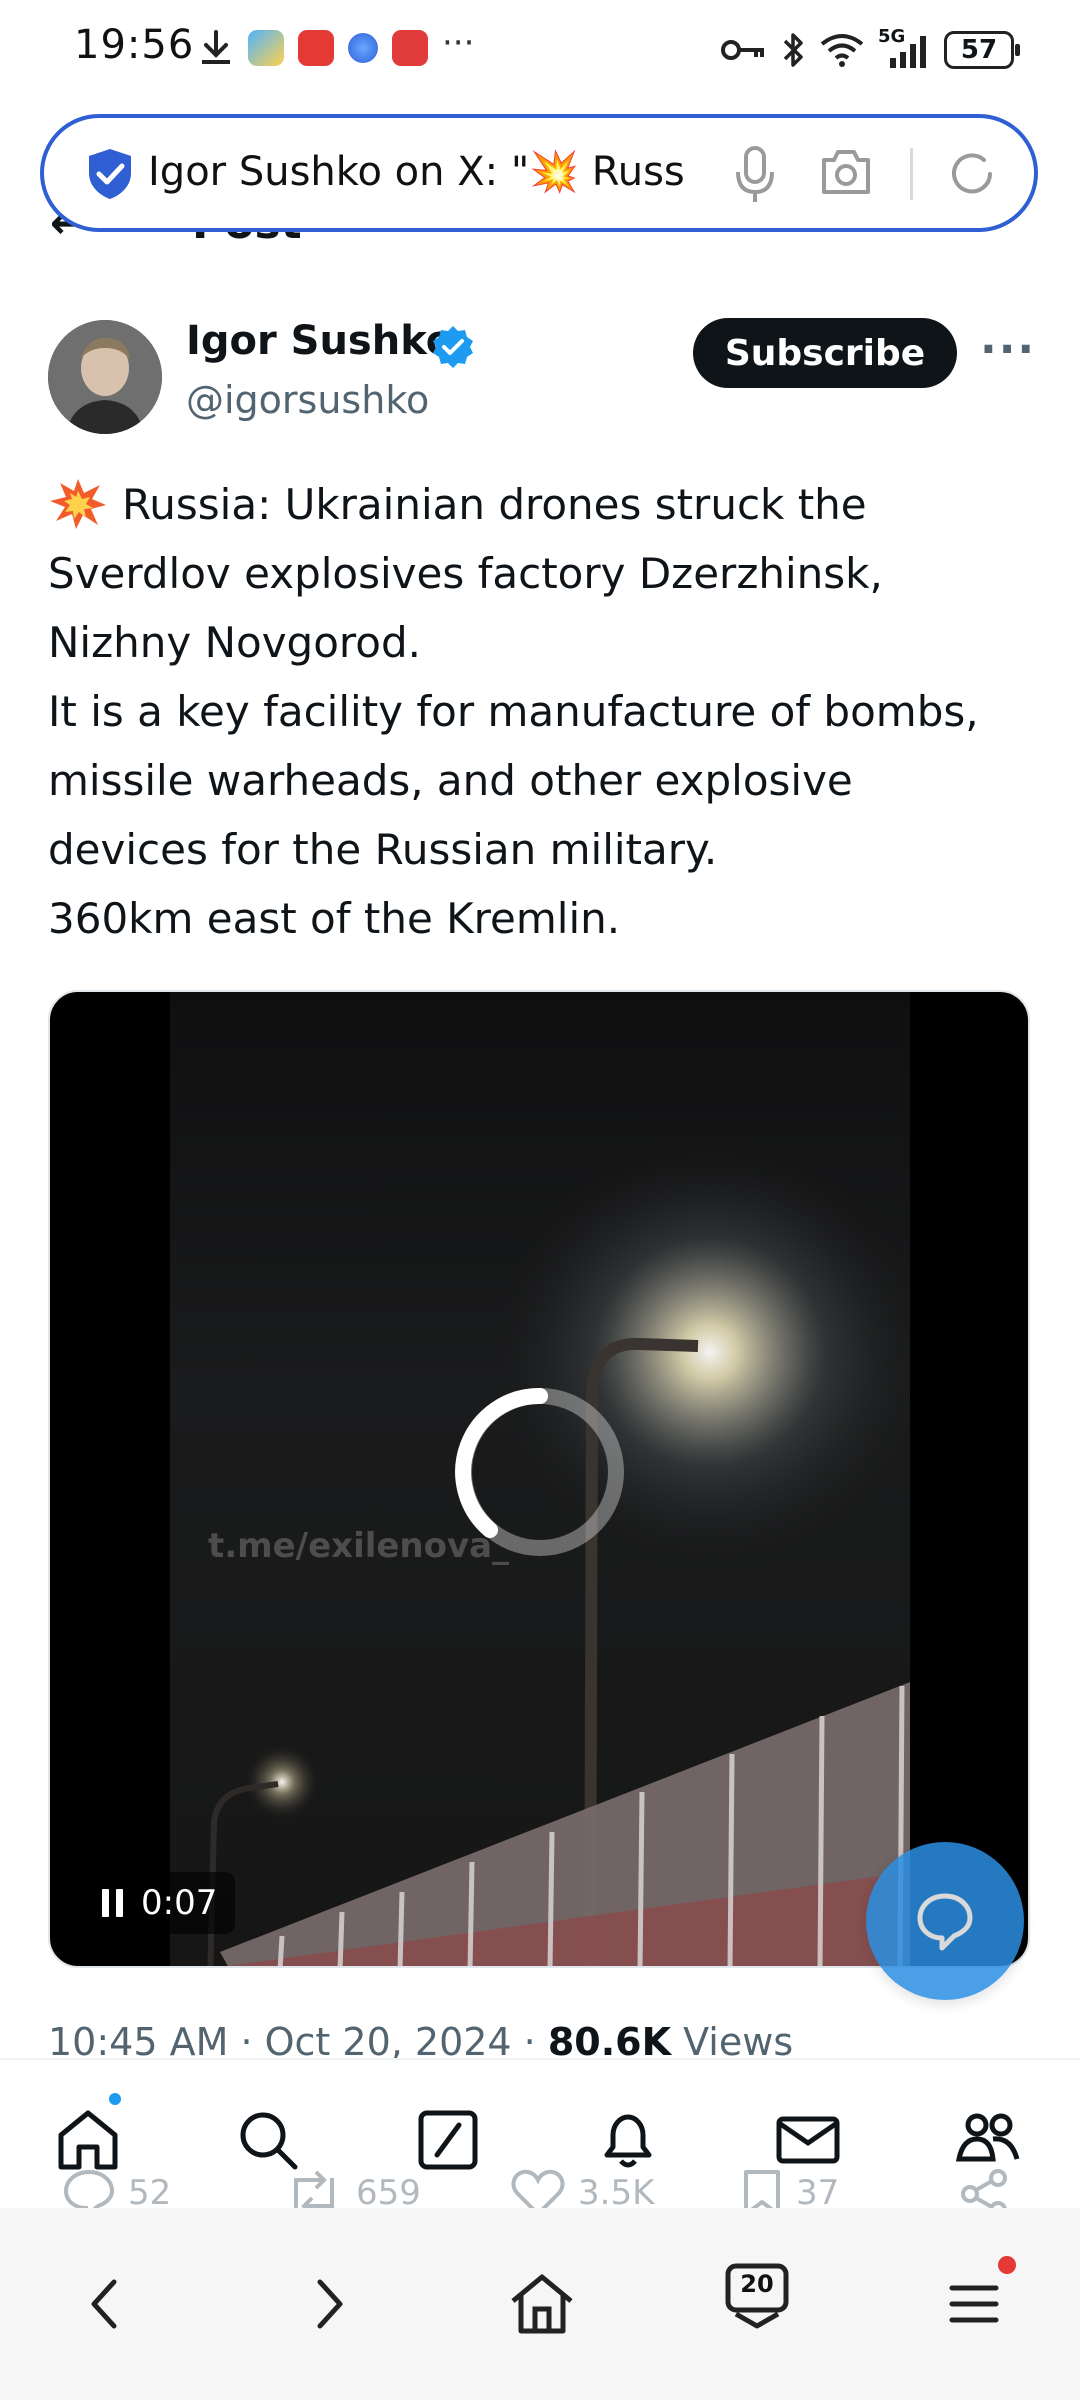 This screenshot has width=1080, height=2400. I want to click on chevron-left-icon, so click(104, 2304).